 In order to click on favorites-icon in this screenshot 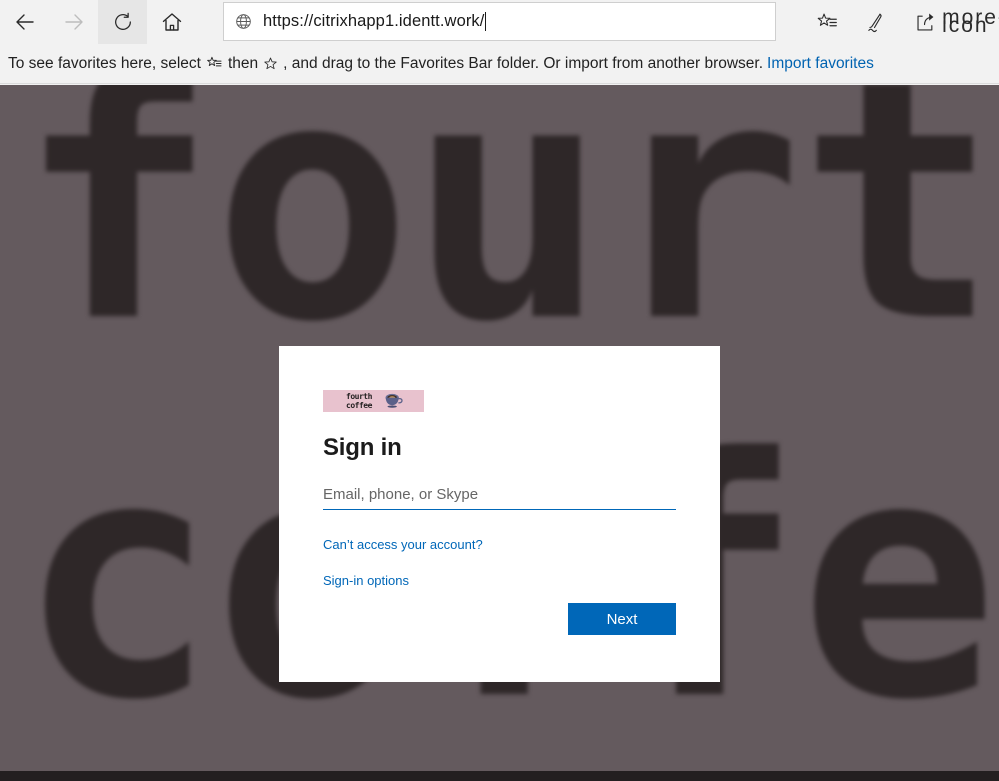, I will do `click(827, 22)`.